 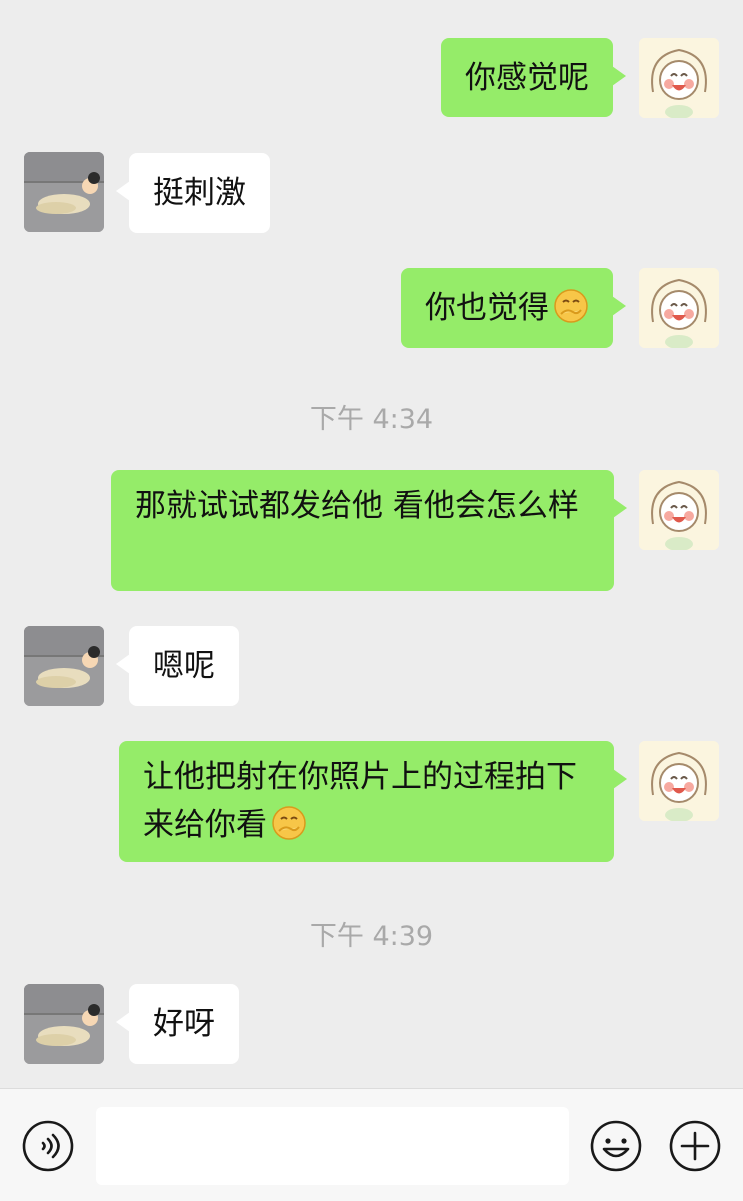 I want to click on message-bubble-incoming: 好呀, so click(x=177, y=1024).